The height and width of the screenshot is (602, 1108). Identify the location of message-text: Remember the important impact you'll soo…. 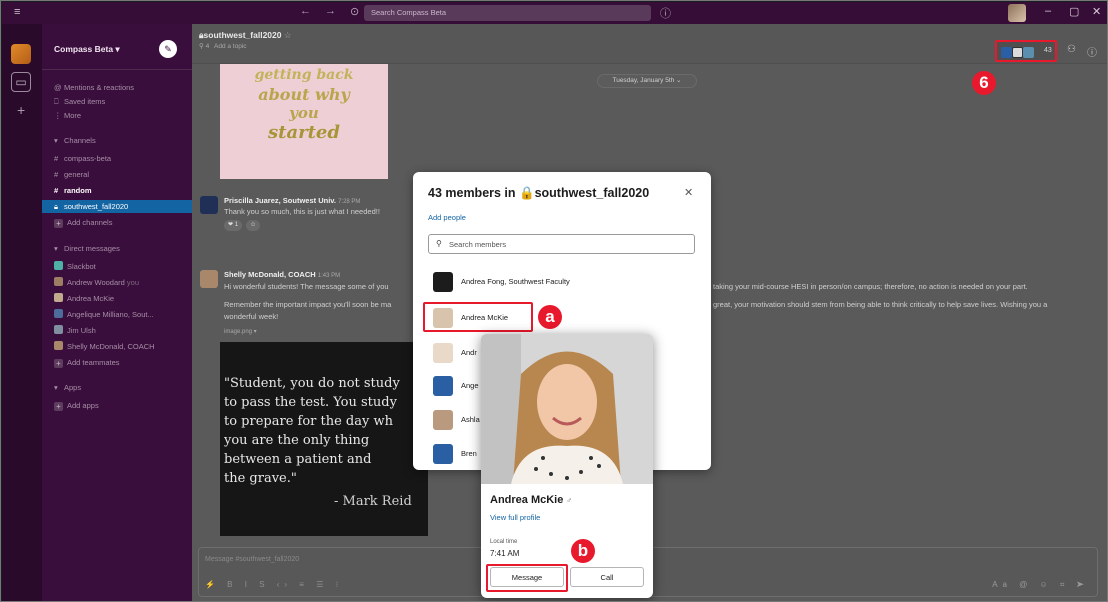
(308, 304).